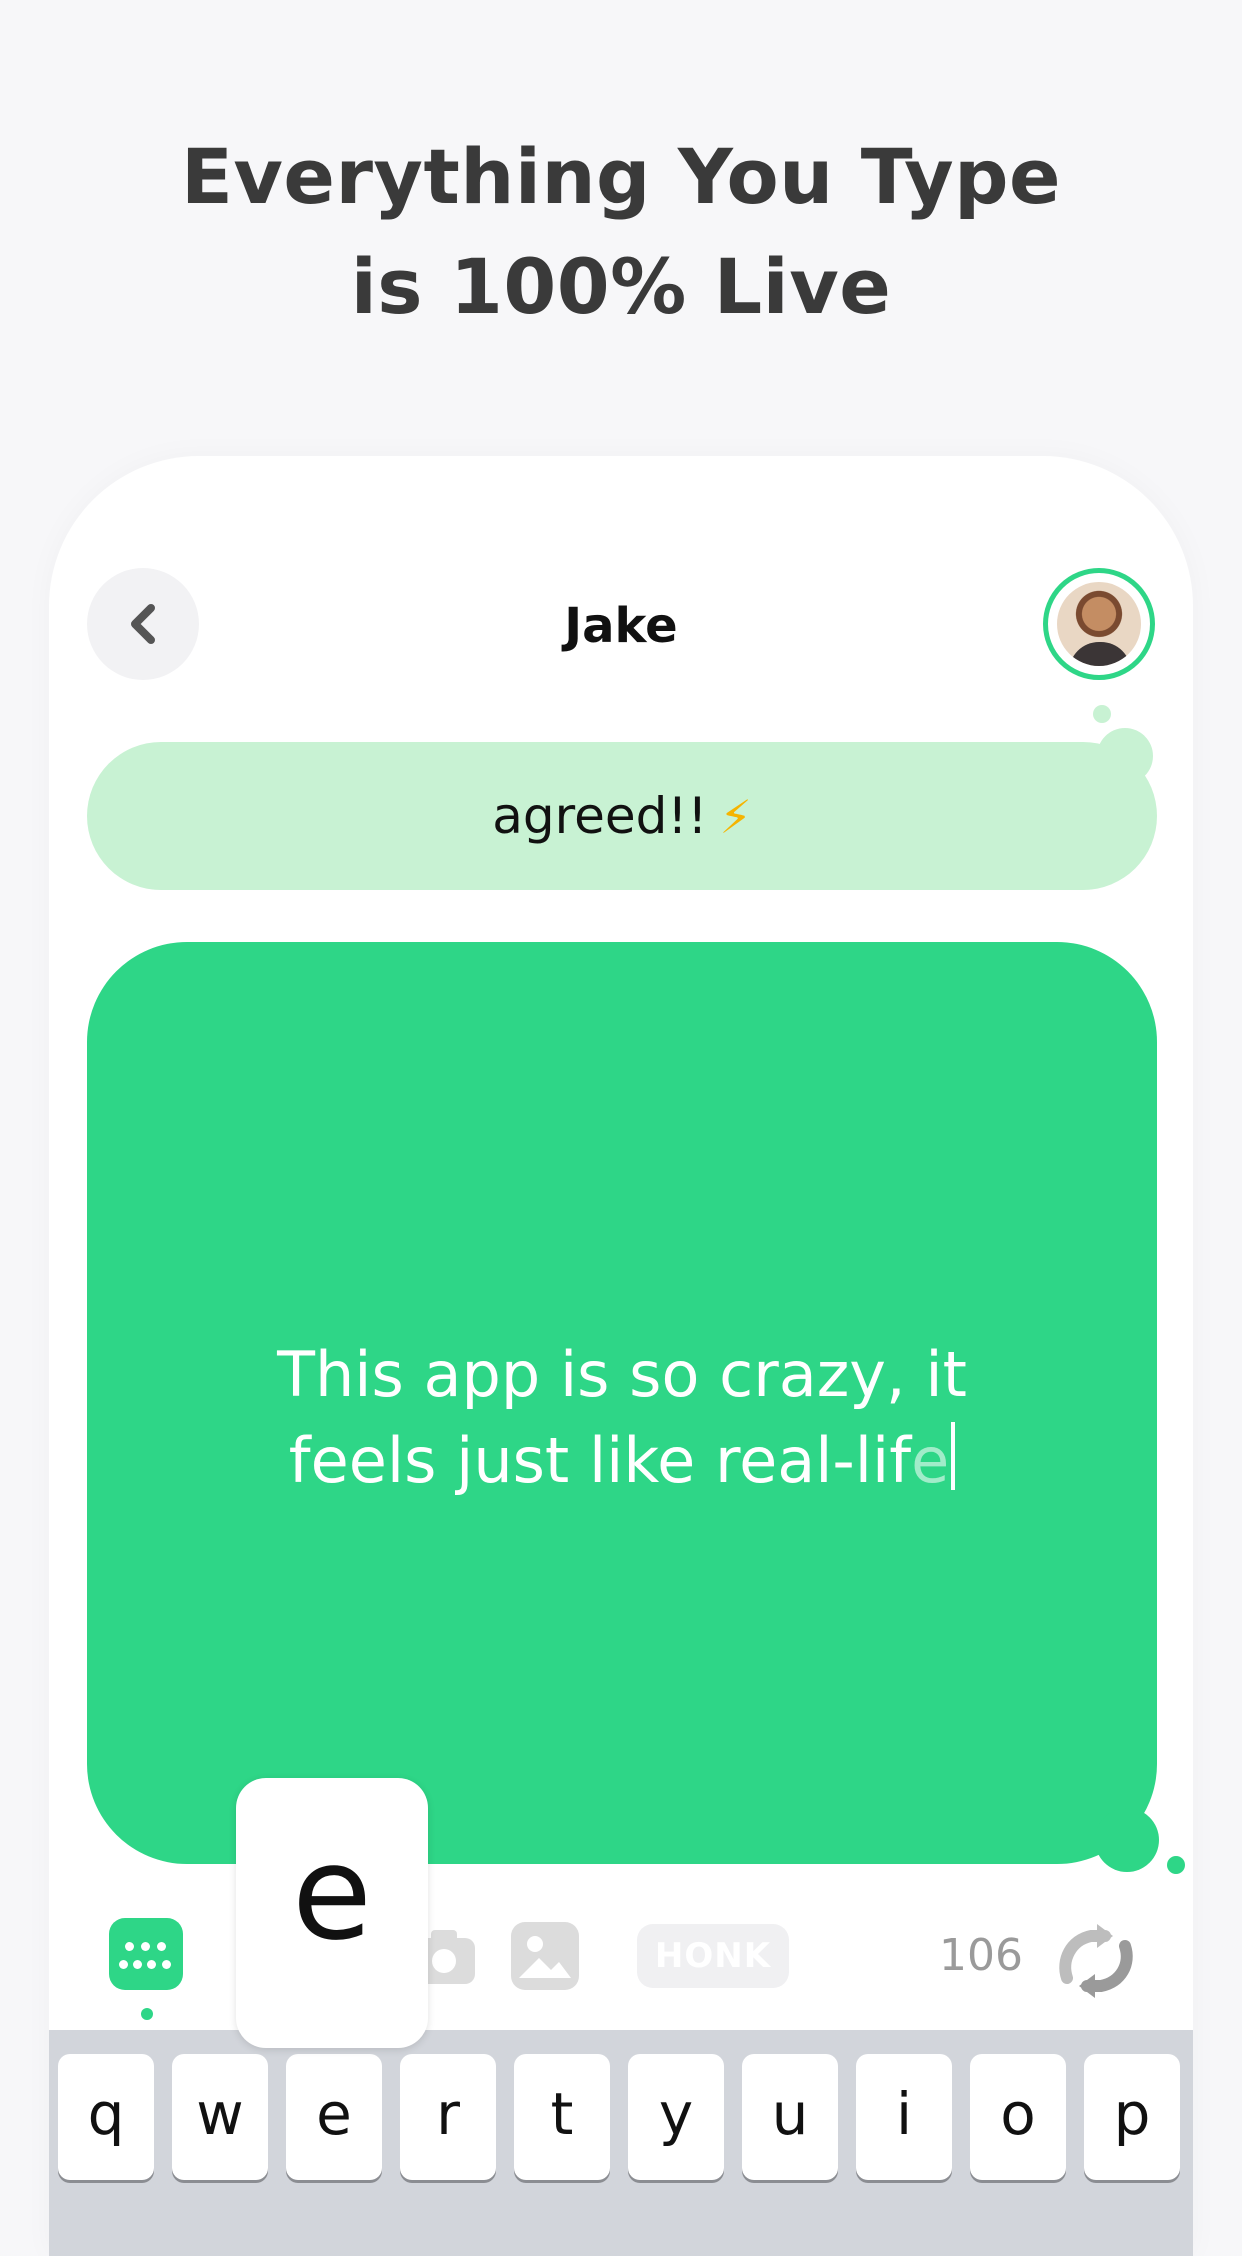 The height and width of the screenshot is (2256, 1242). I want to click on live-message-line-2: feels just like real-lif, so click(600, 1460).